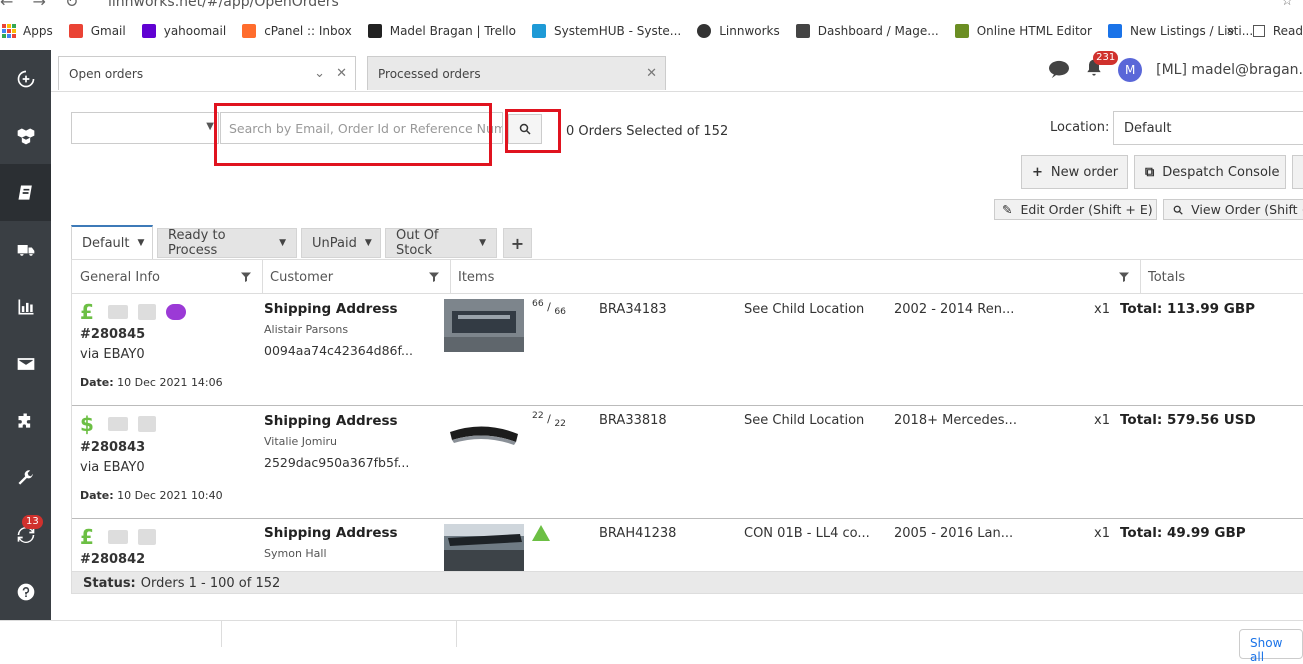 This screenshot has height=664, width=1303. I want to click on column-customer: Customer, so click(301, 277).